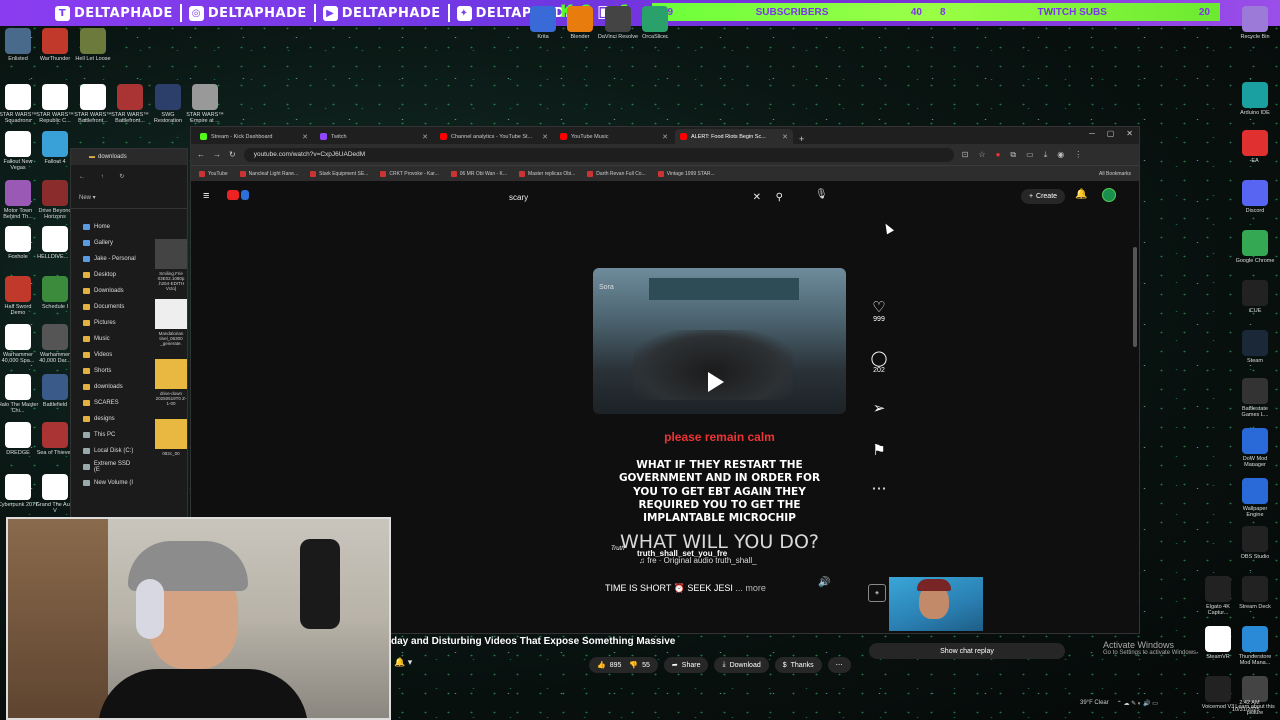 This screenshot has height=720, width=1280. What do you see at coordinates (1111, 133) in the screenshot?
I see `maximize-icon: ▢` at bounding box center [1111, 133].